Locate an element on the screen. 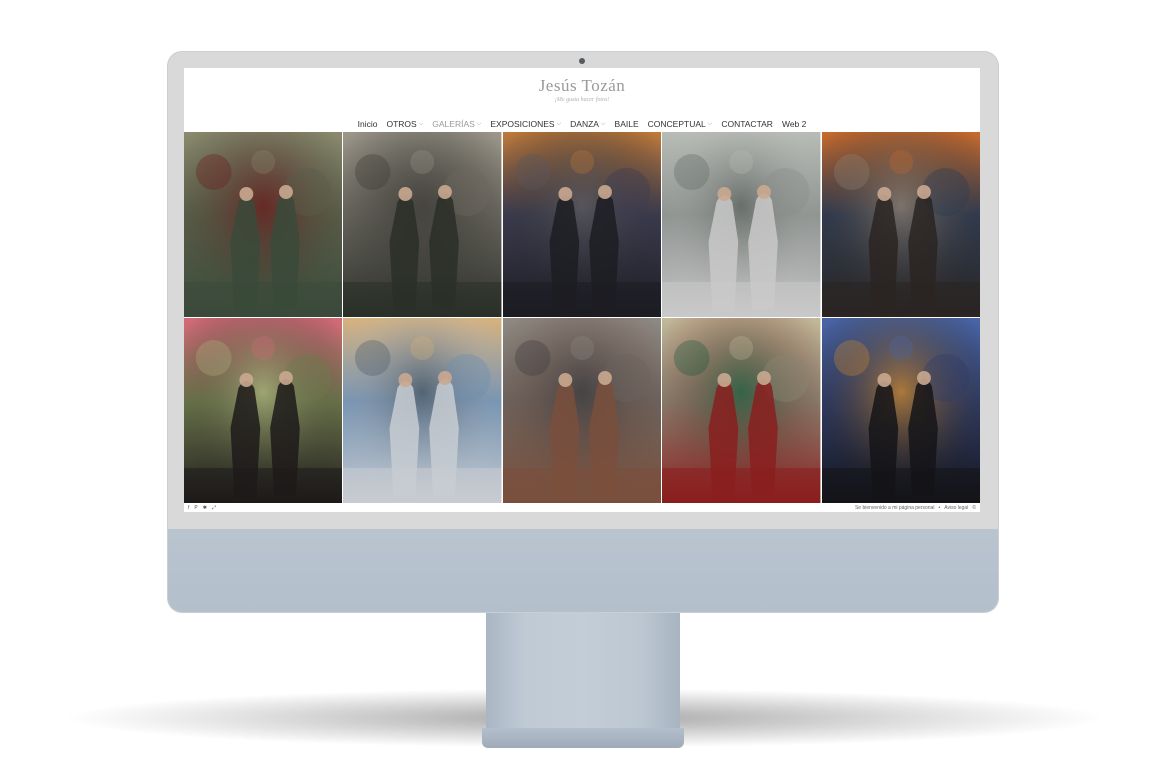 The width and height of the screenshot is (1170, 780). gallery-photo-pink-portal-two-women is located at coordinates (263, 410).